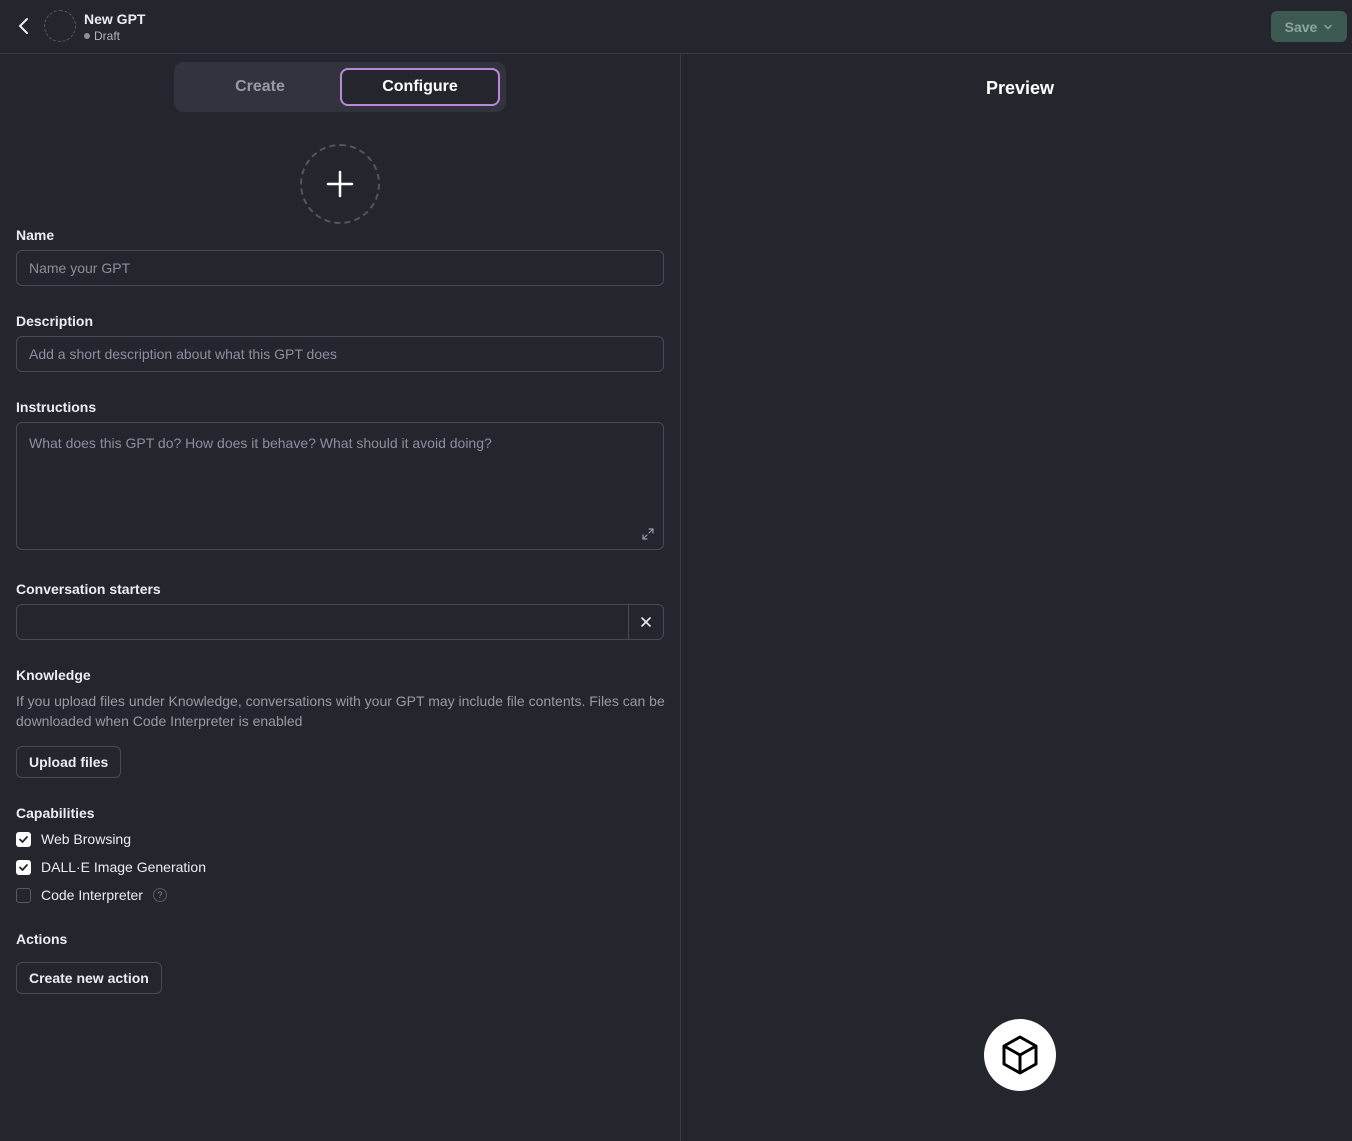  What do you see at coordinates (53, 675) in the screenshot?
I see `knowledge-label: Knowledge` at bounding box center [53, 675].